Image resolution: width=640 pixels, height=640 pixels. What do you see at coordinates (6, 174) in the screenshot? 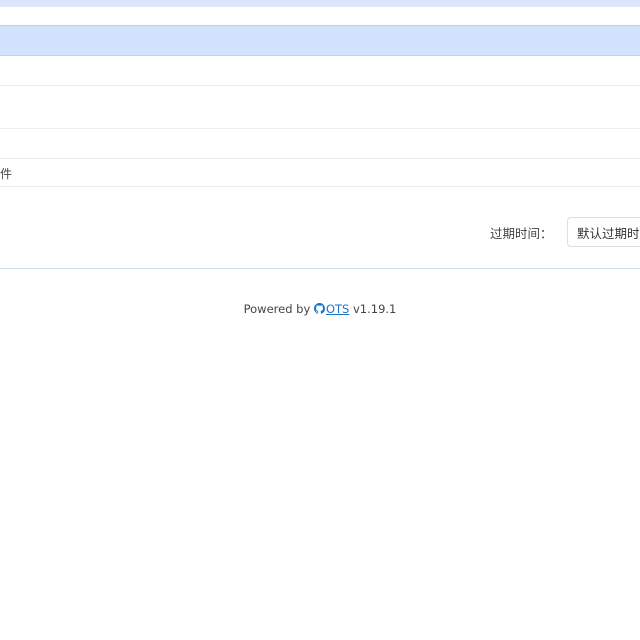
I see `row-label: 件` at bounding box center [6, 174].